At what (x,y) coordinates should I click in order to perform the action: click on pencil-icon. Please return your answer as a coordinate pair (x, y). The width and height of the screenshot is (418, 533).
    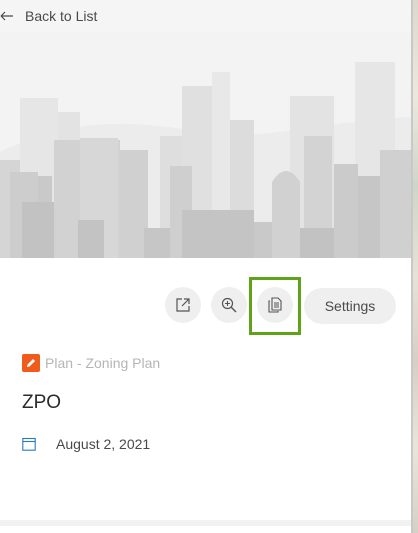
    Looking at the image, I should click on (31, 363).